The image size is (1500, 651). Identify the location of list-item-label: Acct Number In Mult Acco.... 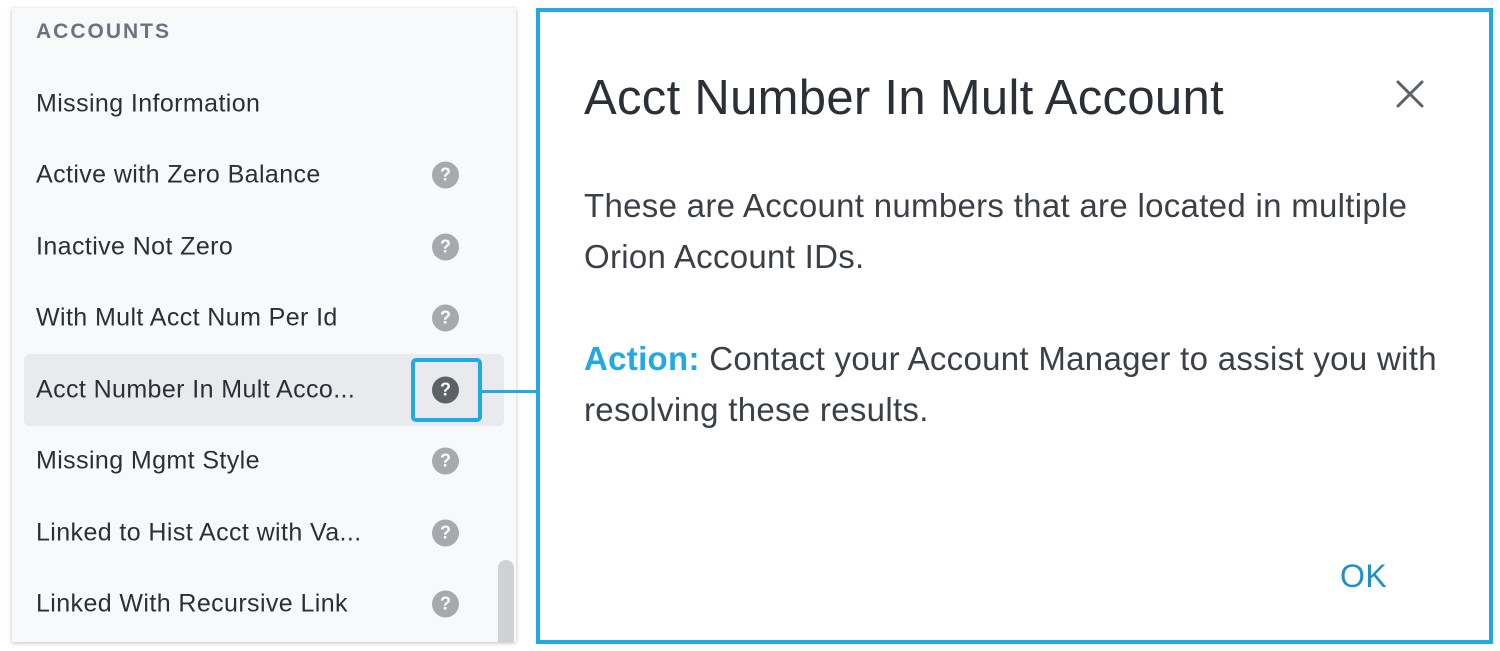
(196, 389).